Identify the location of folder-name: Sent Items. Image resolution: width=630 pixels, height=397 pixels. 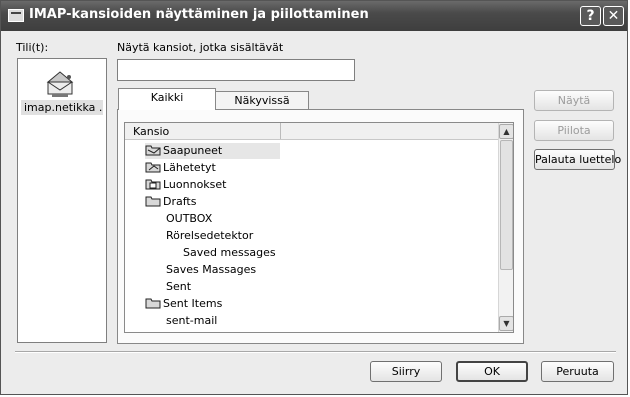
(193, 303).